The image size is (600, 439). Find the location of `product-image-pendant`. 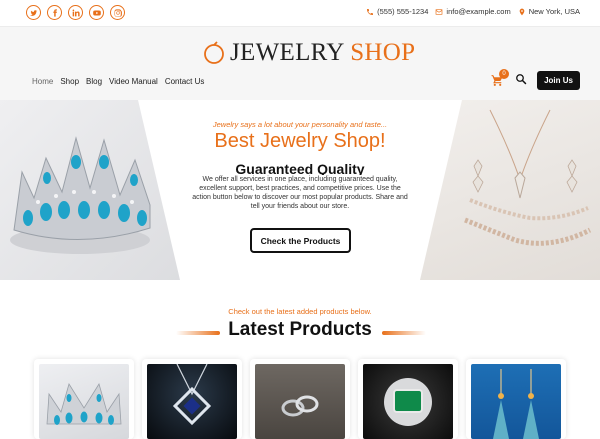

product-image-pendant is located at coordinates (192, 401).